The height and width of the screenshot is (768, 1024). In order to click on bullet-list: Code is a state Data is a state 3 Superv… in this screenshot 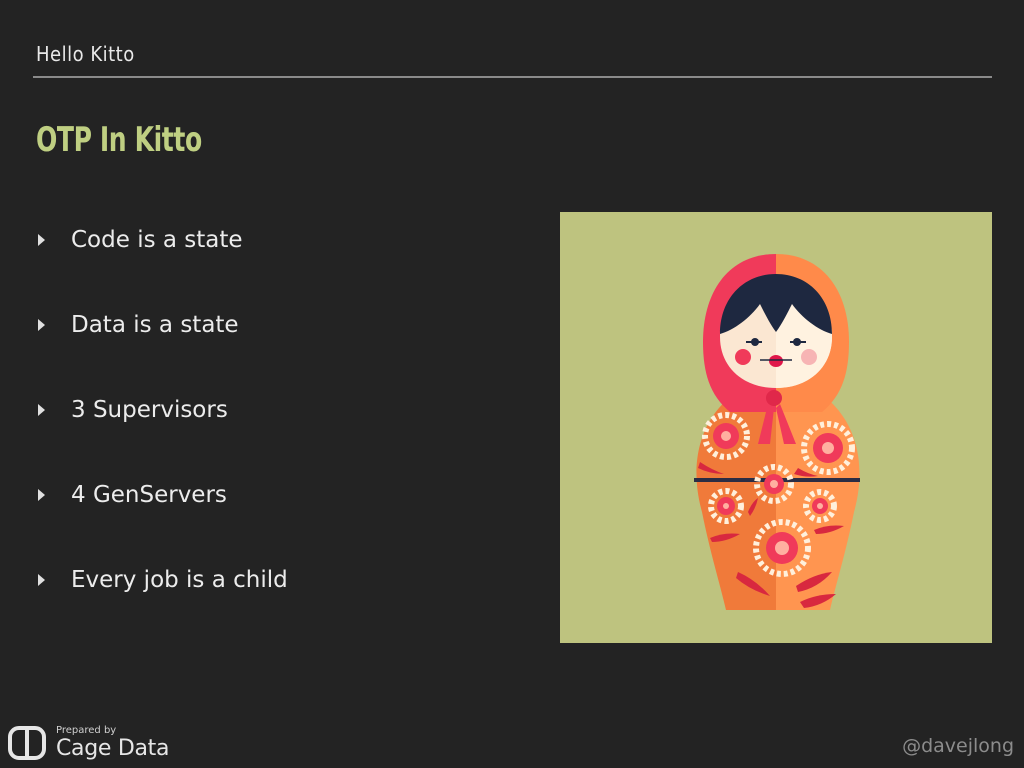, I will do `click(163, 434)`.